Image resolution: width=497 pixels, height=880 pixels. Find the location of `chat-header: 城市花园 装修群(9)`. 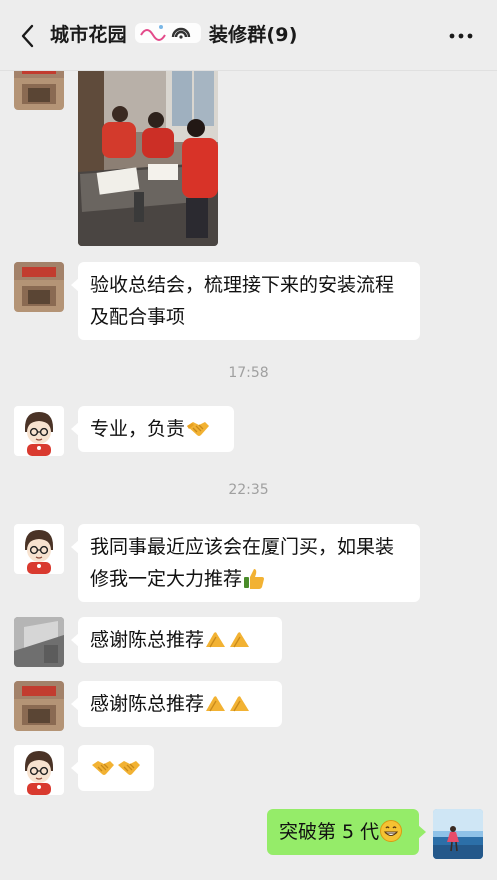

chat-header: 城市花园 装修群(9) is located at coordinates (248, 35).